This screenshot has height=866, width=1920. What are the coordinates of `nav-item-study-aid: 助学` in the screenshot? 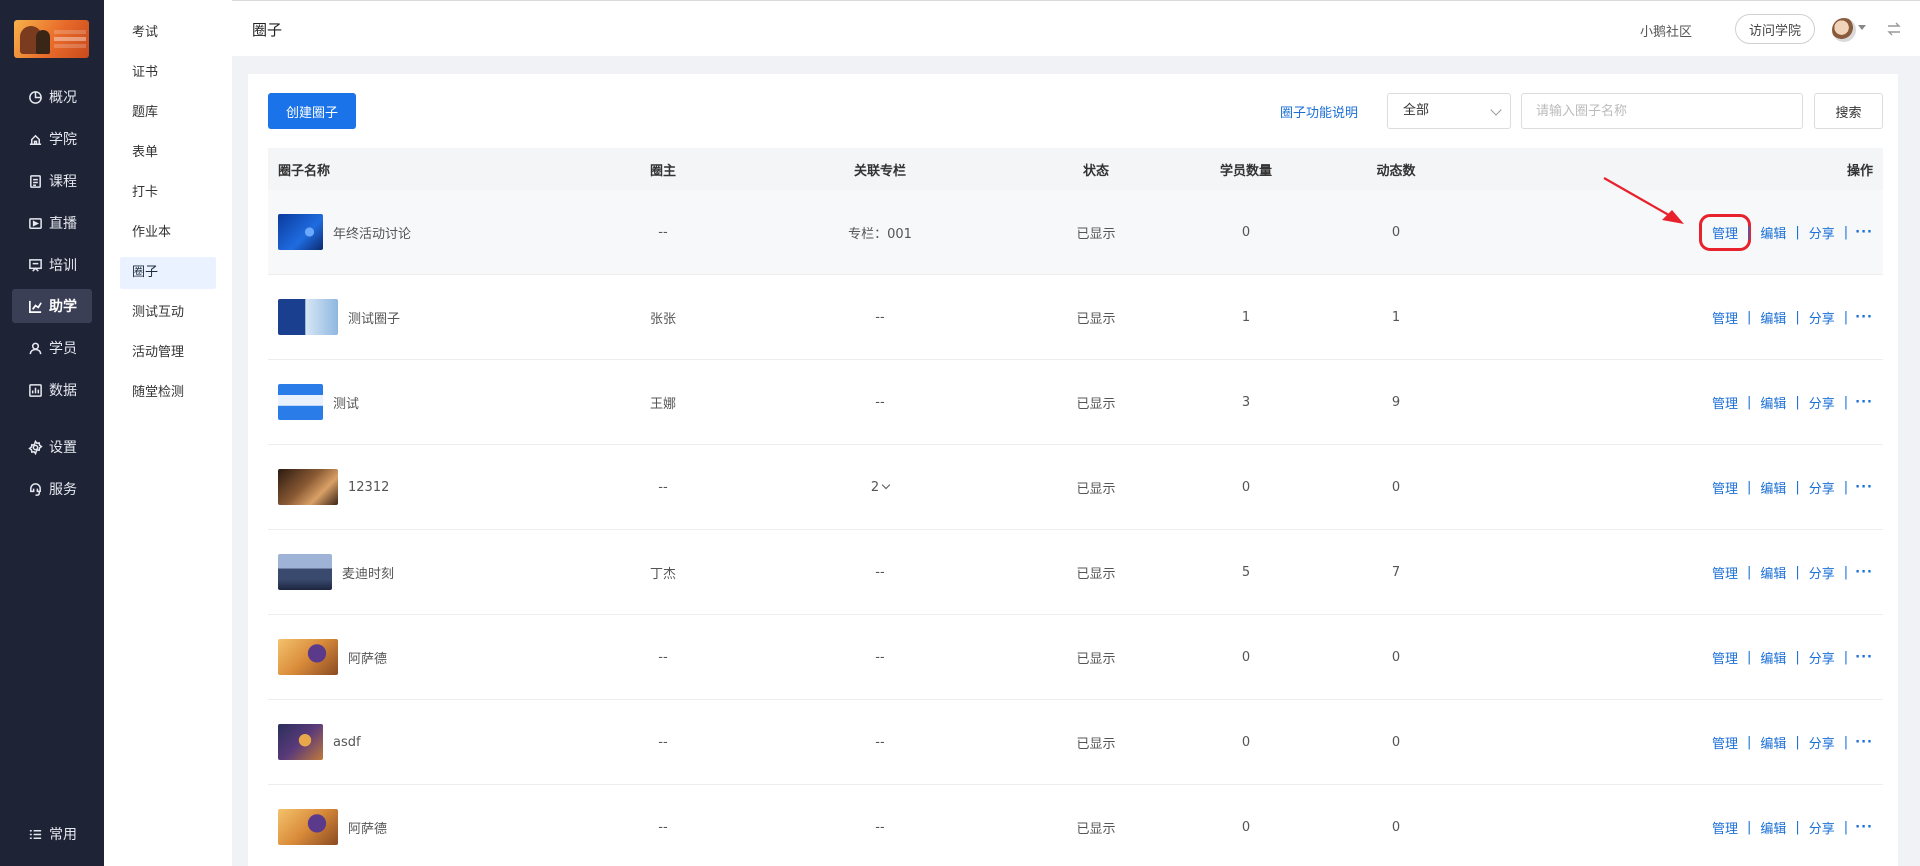 It's located at (52, 306).